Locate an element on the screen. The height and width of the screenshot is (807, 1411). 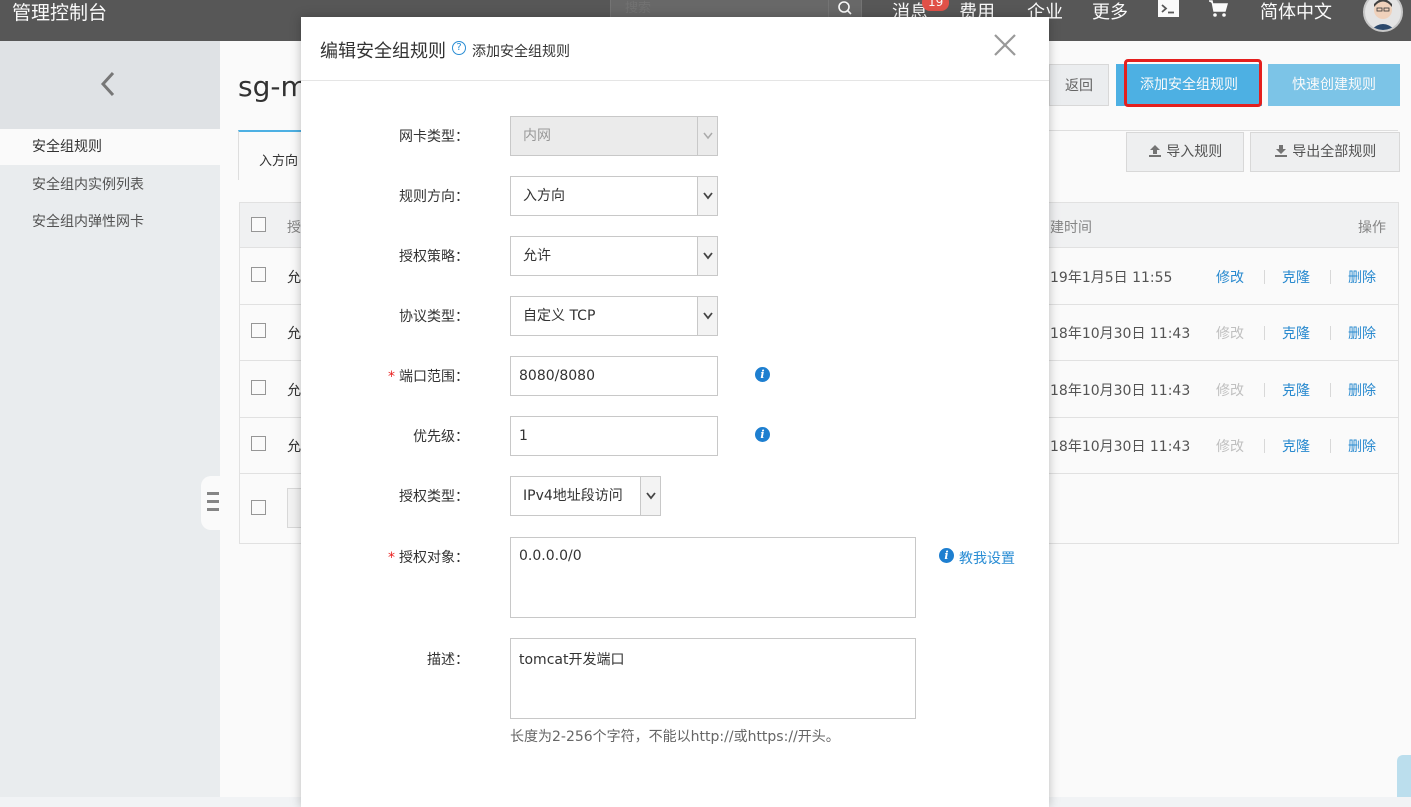
auth-object-label: * 授权对象： is located at coordinates (428, 558).